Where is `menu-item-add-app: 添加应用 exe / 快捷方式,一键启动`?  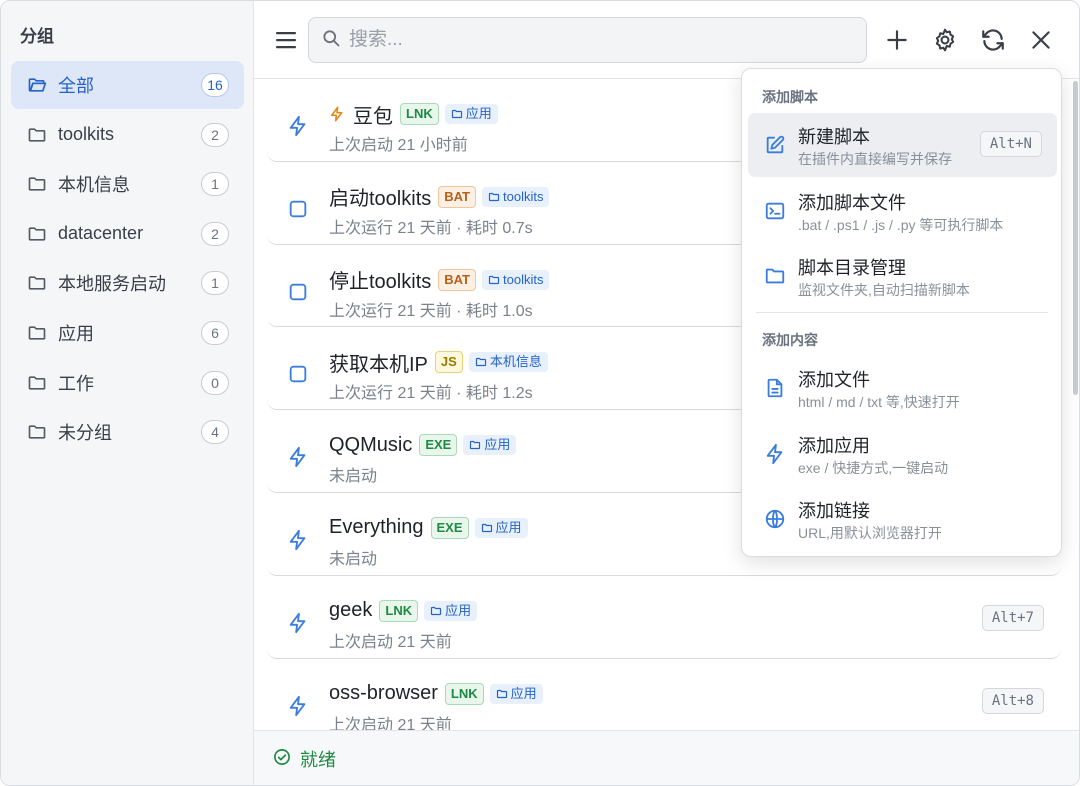 menu-item-add-app: 添加应用 exe / 快捷方式,一键启动 is located at coordinates (902, 454).